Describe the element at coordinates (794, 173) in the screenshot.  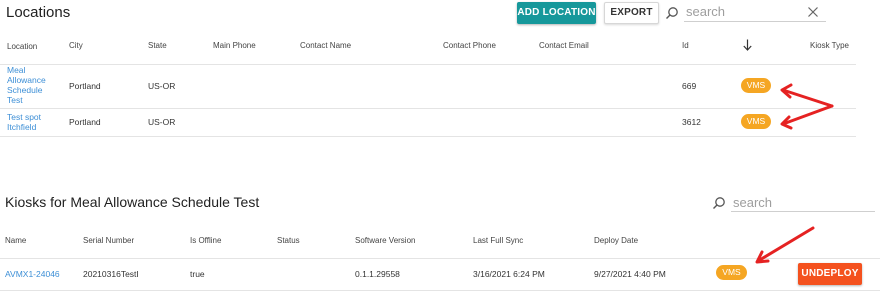
I see `annotation-arrows` at that location.